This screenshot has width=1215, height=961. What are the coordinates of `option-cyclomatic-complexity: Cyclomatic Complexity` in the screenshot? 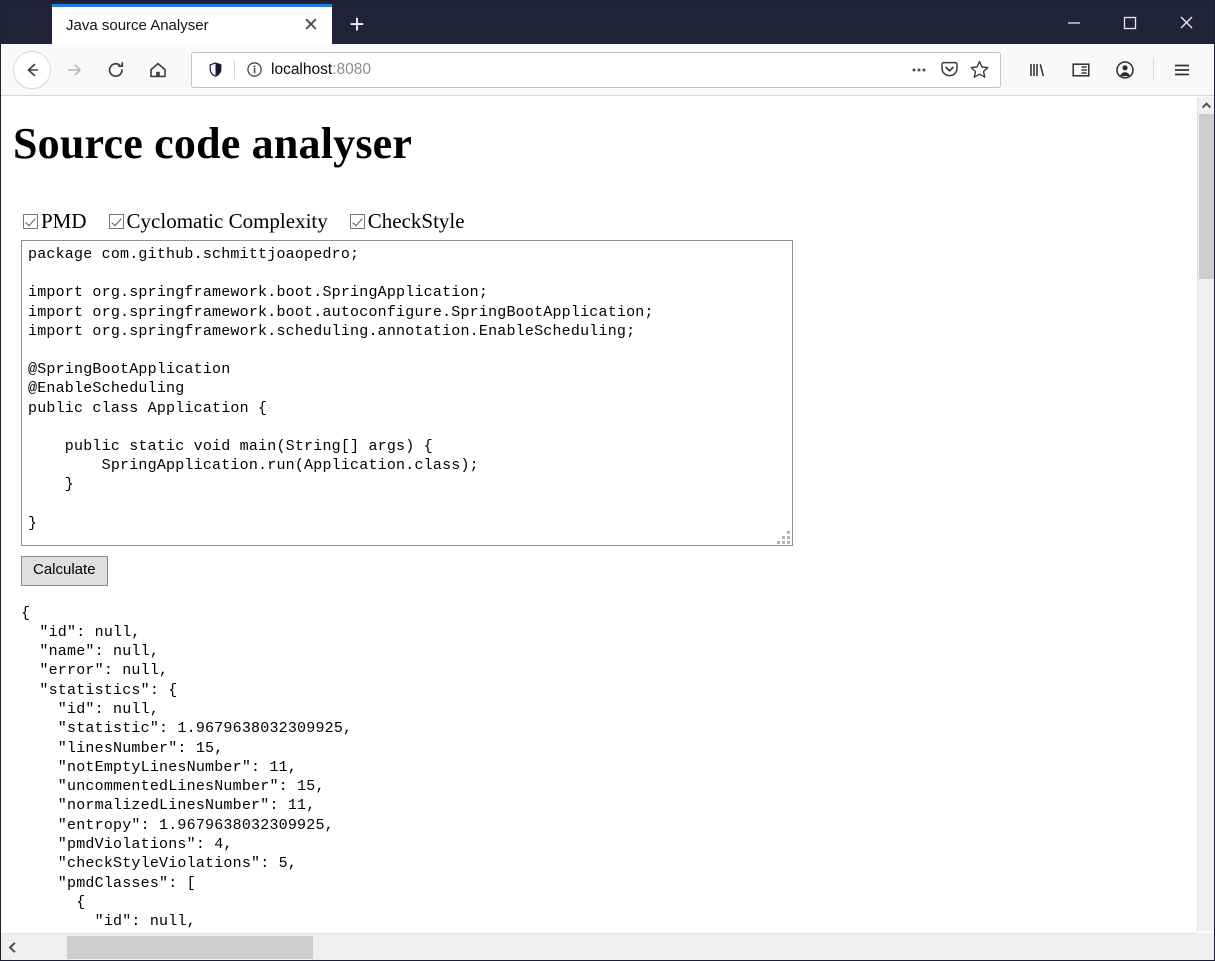 It's located at (218, 221).